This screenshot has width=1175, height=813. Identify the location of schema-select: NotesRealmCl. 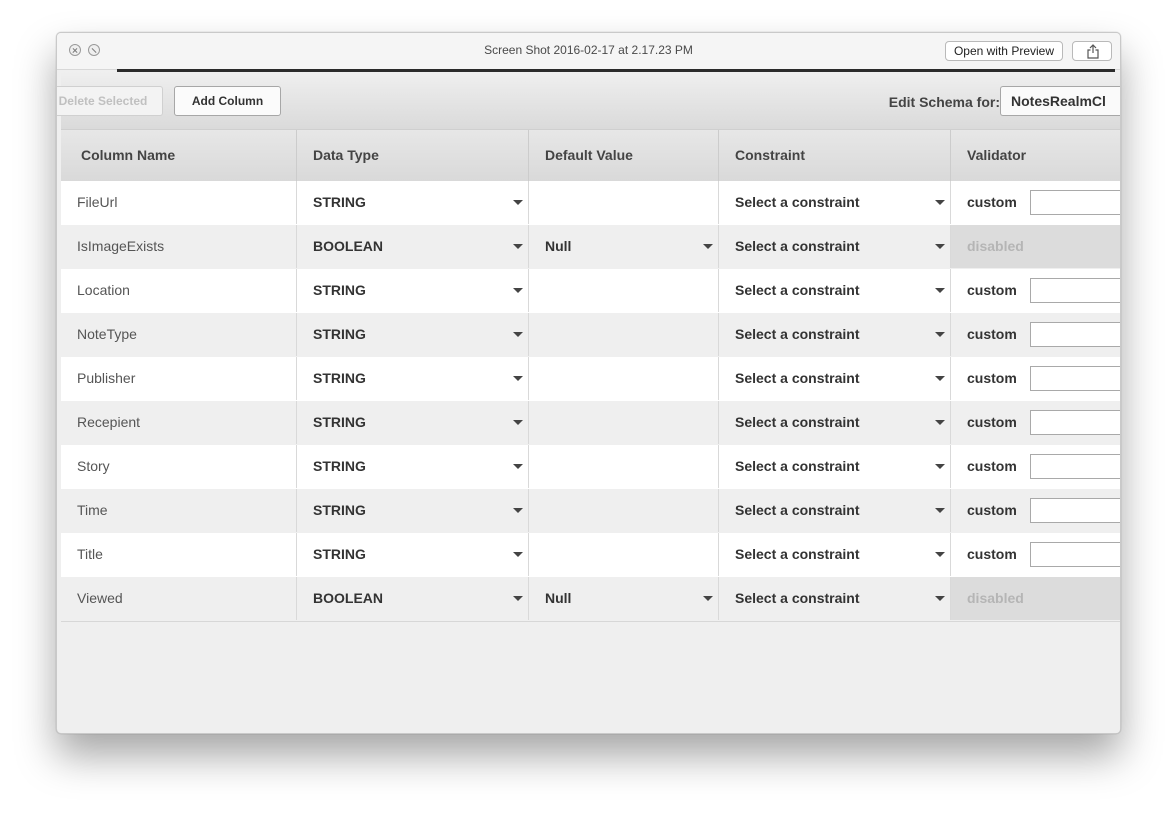
(1060, 101).